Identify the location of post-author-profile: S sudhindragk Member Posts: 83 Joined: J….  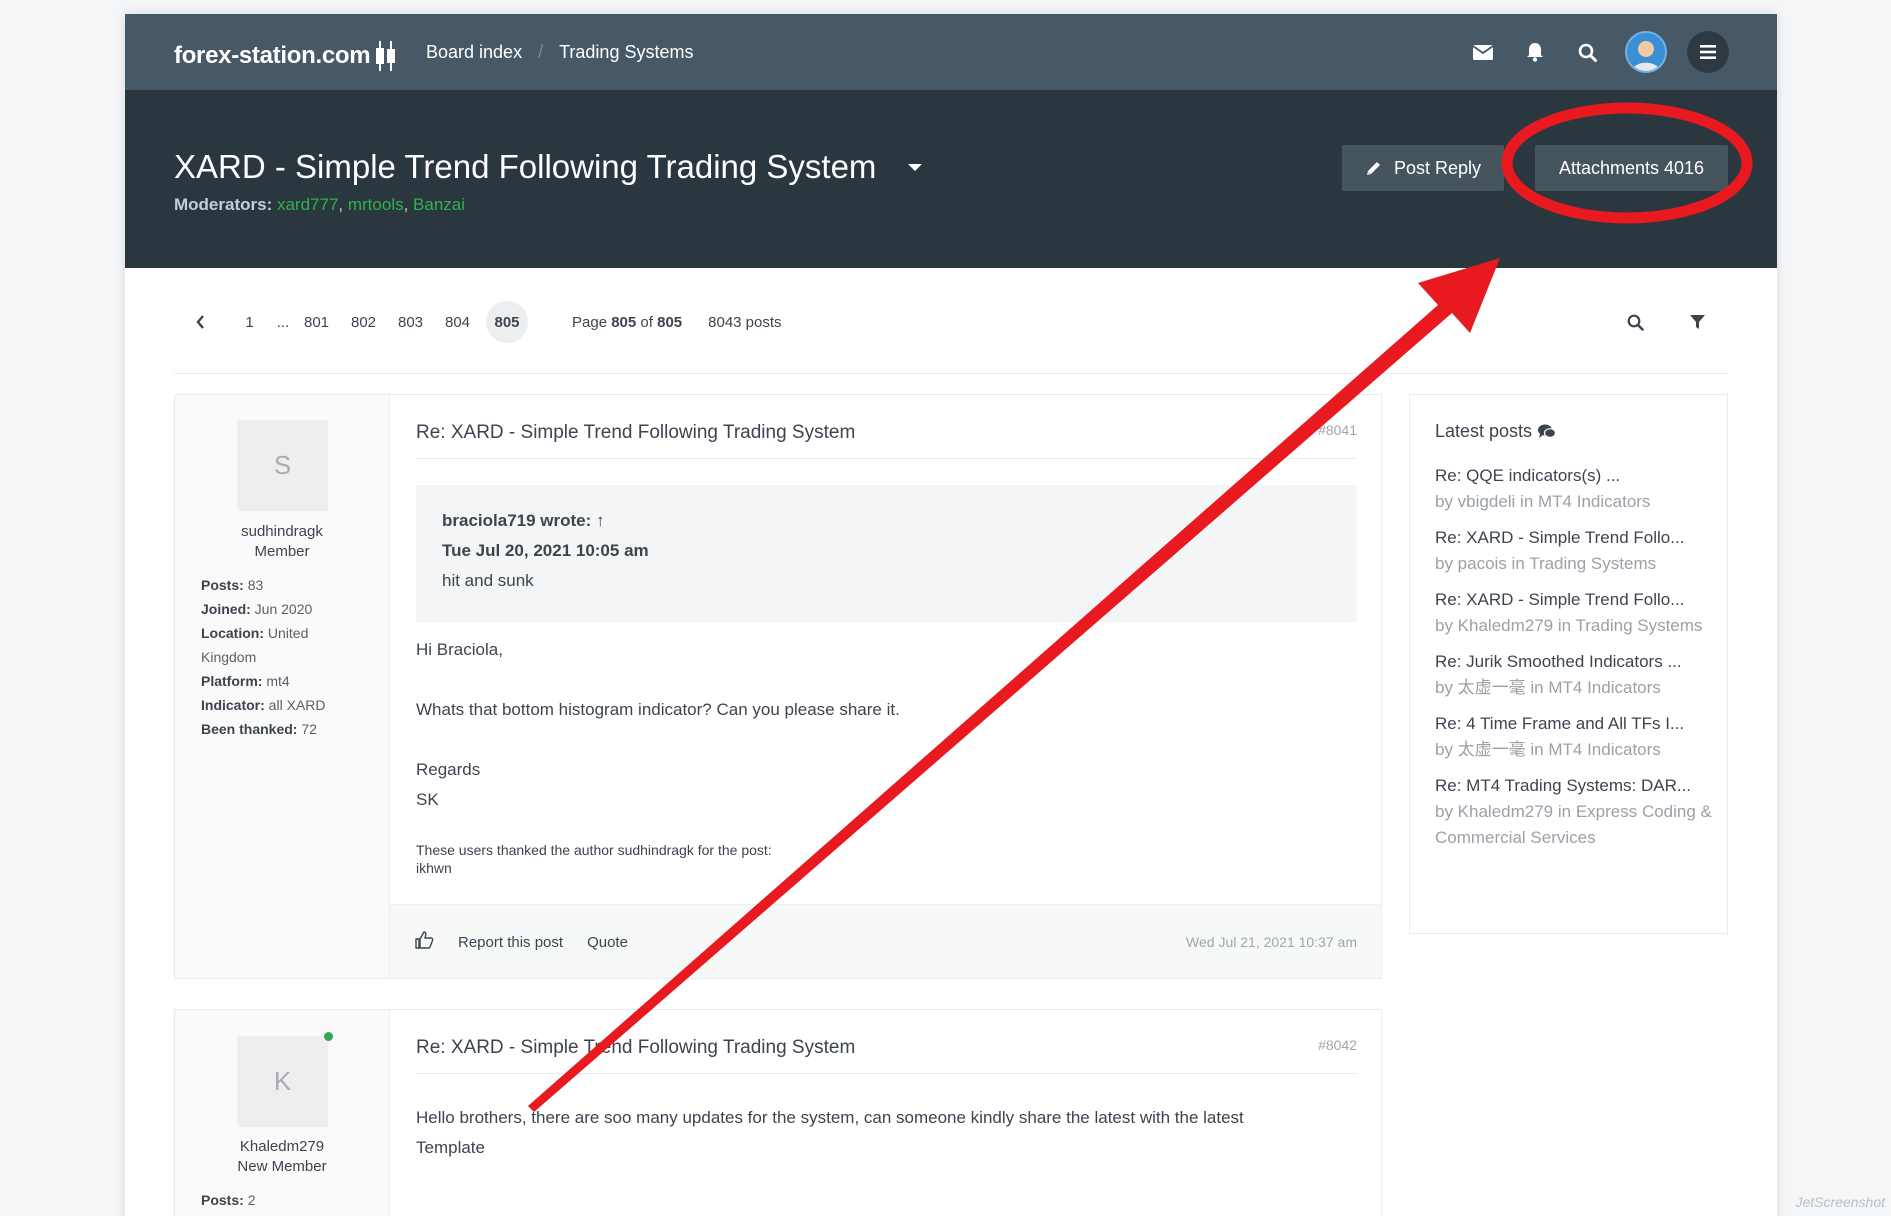
(282, 686).